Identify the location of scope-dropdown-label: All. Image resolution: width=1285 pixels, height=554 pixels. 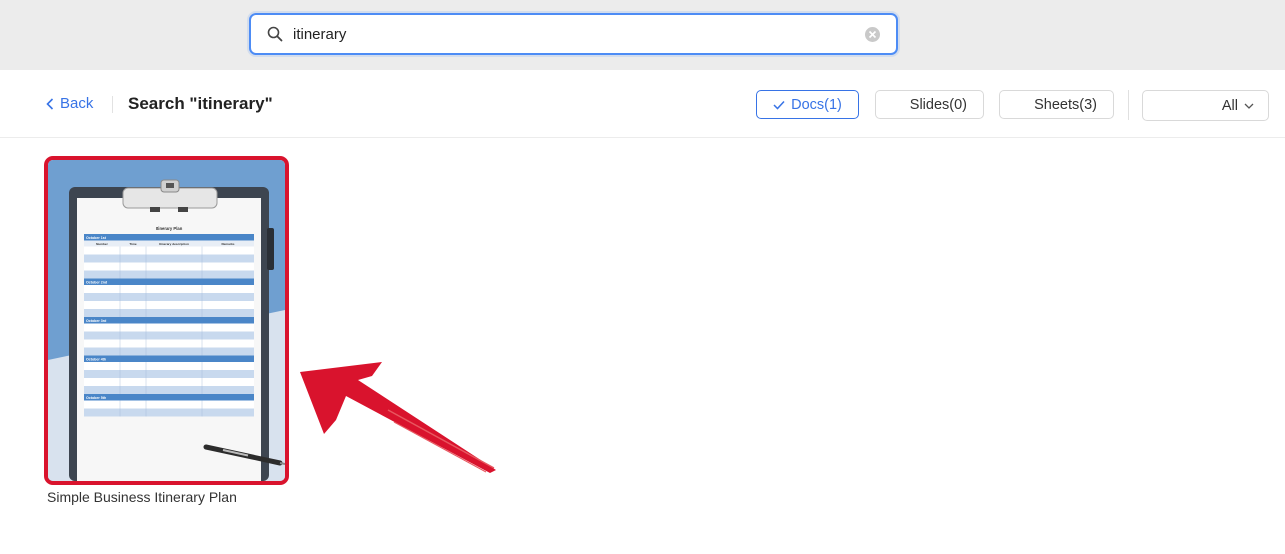
(1229, 105).